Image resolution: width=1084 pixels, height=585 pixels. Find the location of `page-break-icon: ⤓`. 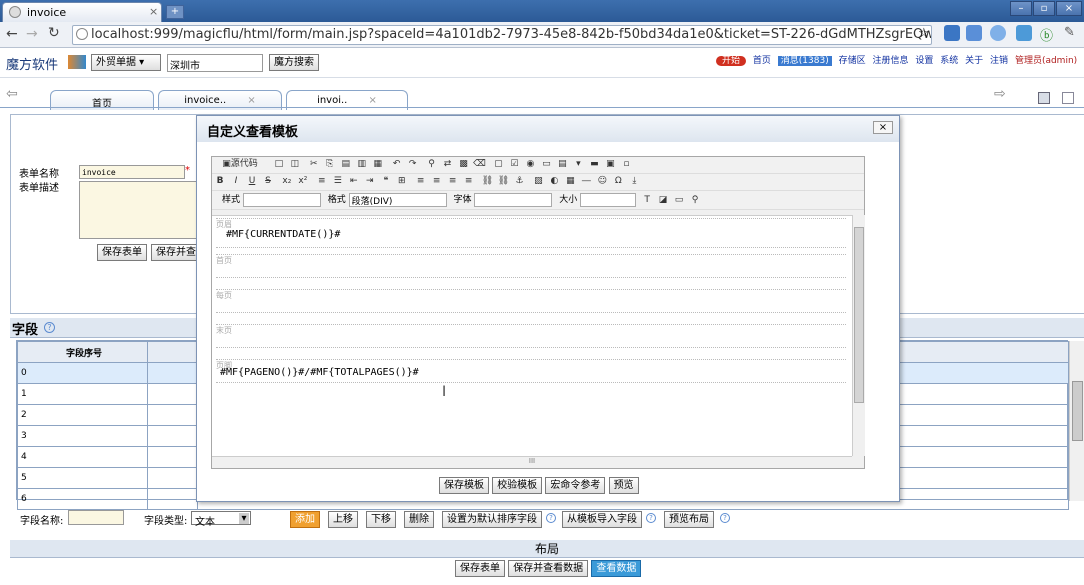

page-break-icon: ⤓ is located at coordinates (634, 181).